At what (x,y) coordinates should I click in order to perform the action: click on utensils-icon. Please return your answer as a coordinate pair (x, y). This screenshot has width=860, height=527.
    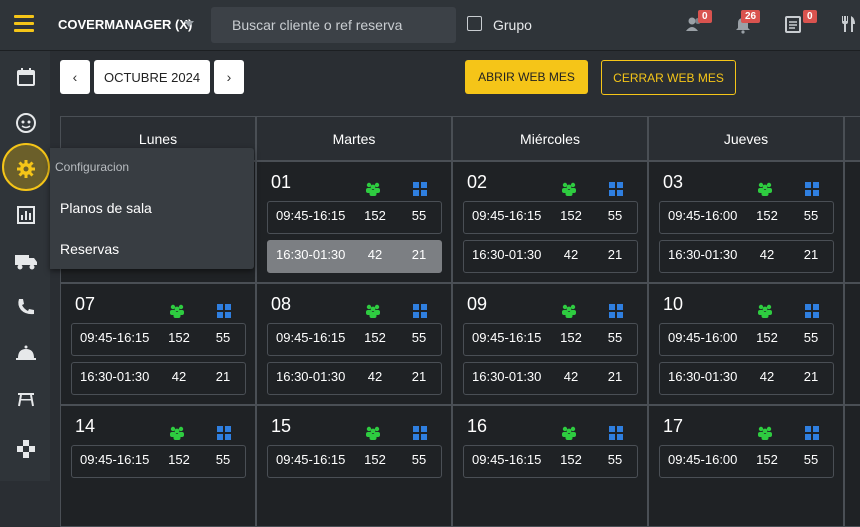
    Looking at the image, I should click on (848, 24).